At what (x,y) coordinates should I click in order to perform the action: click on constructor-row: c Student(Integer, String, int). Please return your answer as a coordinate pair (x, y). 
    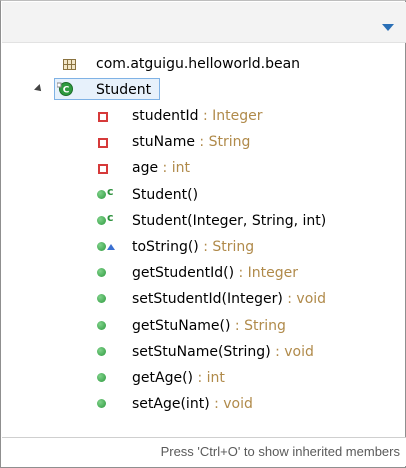
    Looking at the image, I should click on (203, 221).